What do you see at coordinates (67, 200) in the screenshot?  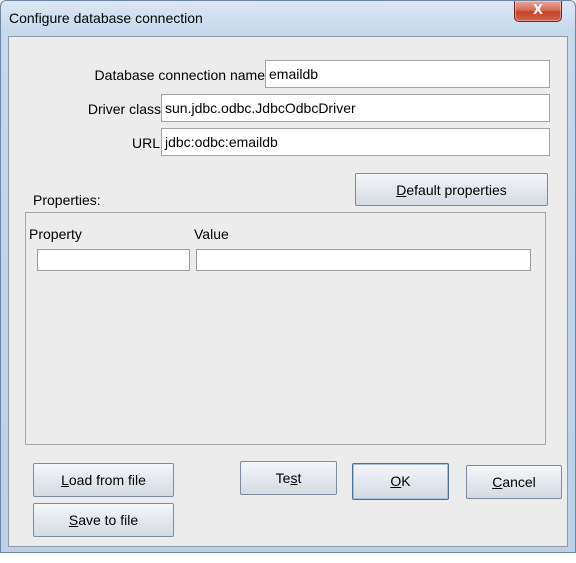 I see `properties-label: Properties:` at bounding box center [67, 200].